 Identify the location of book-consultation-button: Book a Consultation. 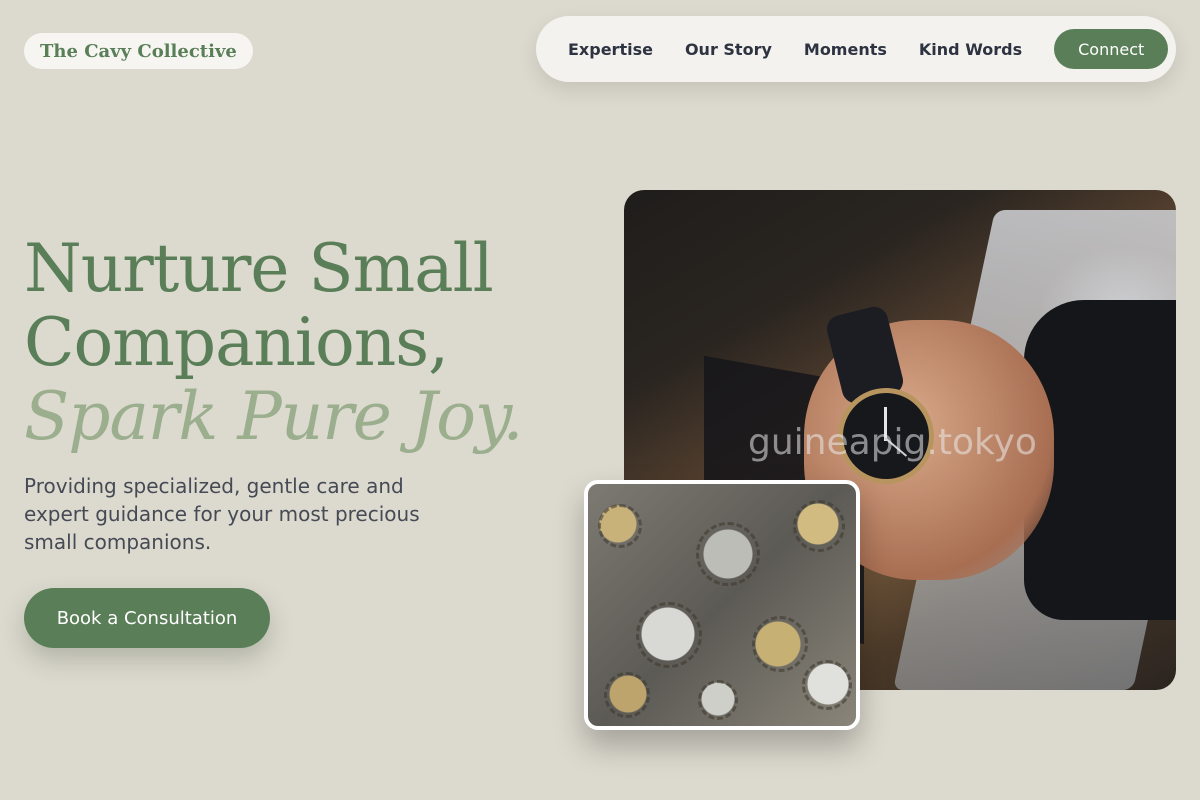
(147, 618).